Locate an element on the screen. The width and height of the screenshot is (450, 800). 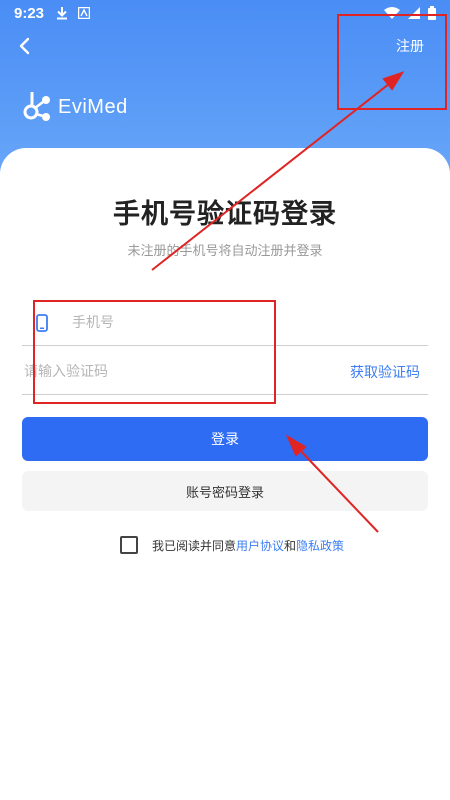
chevron-left-icon is located at coordinates (24, 46).